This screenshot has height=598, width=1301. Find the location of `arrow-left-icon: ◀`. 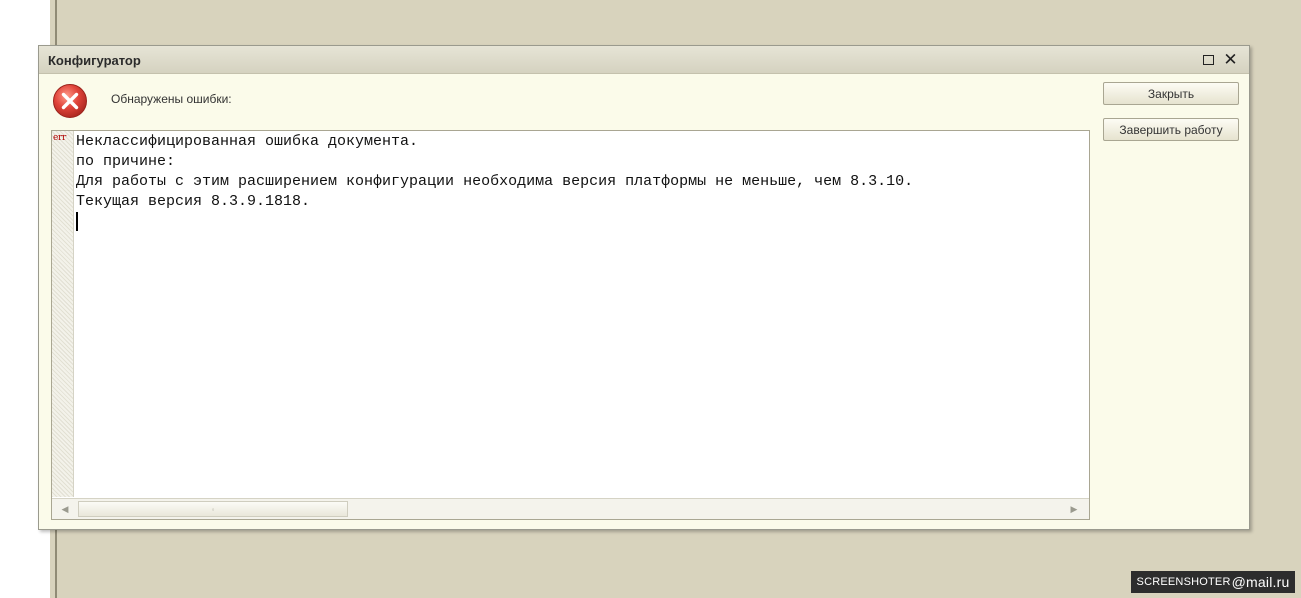

arrow-left-icon: ◀ is located at coordinates (65, 509).